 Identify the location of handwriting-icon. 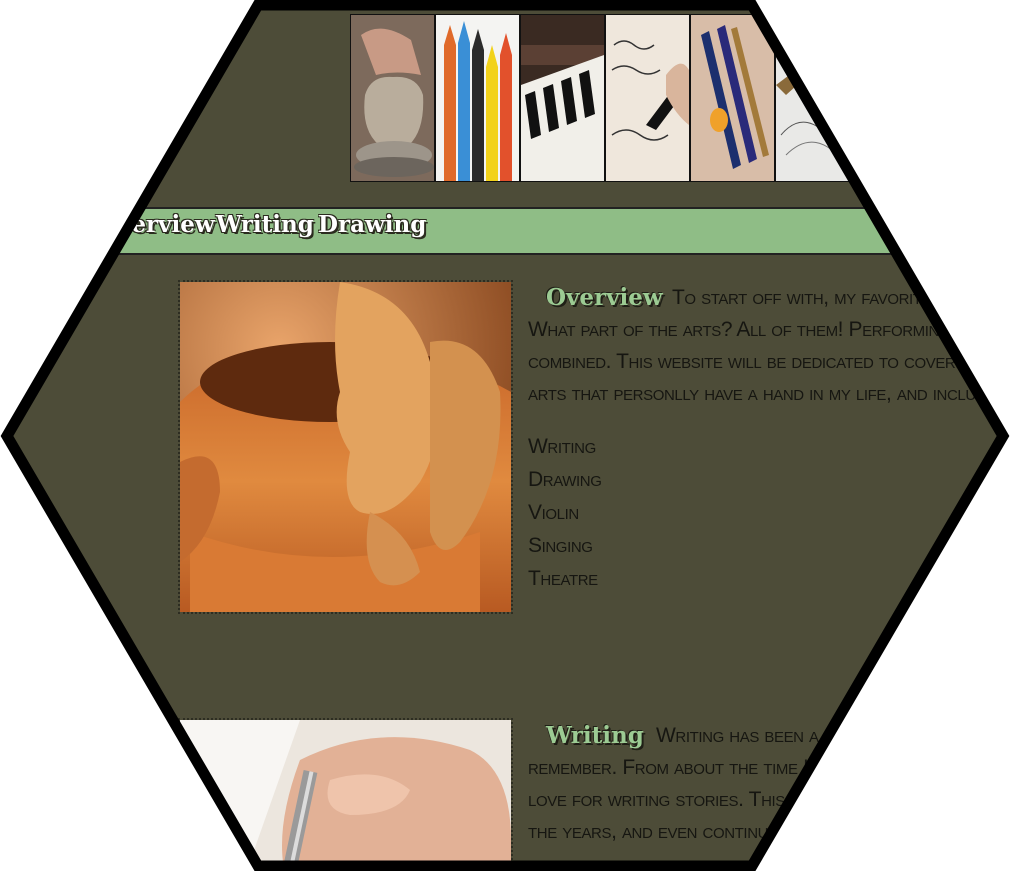
(647, 98).